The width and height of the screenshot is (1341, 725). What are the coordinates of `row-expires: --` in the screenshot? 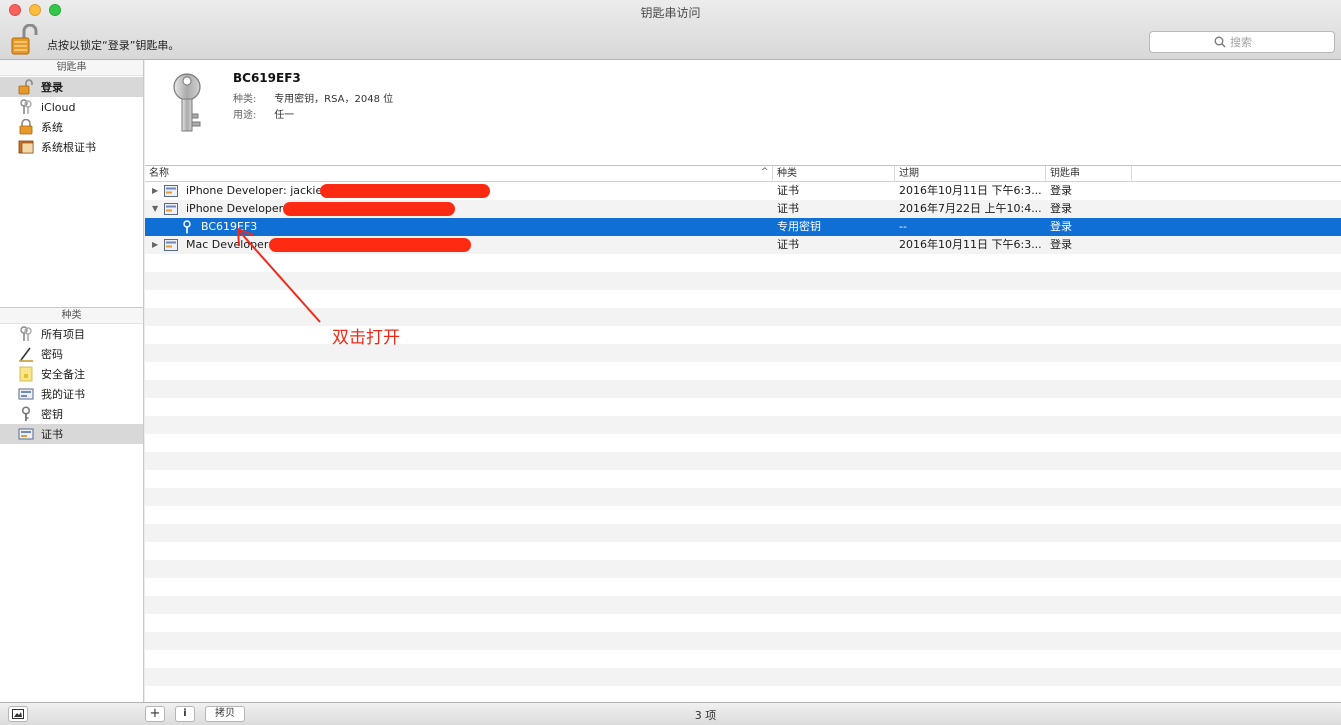 It's located at (903, 226).